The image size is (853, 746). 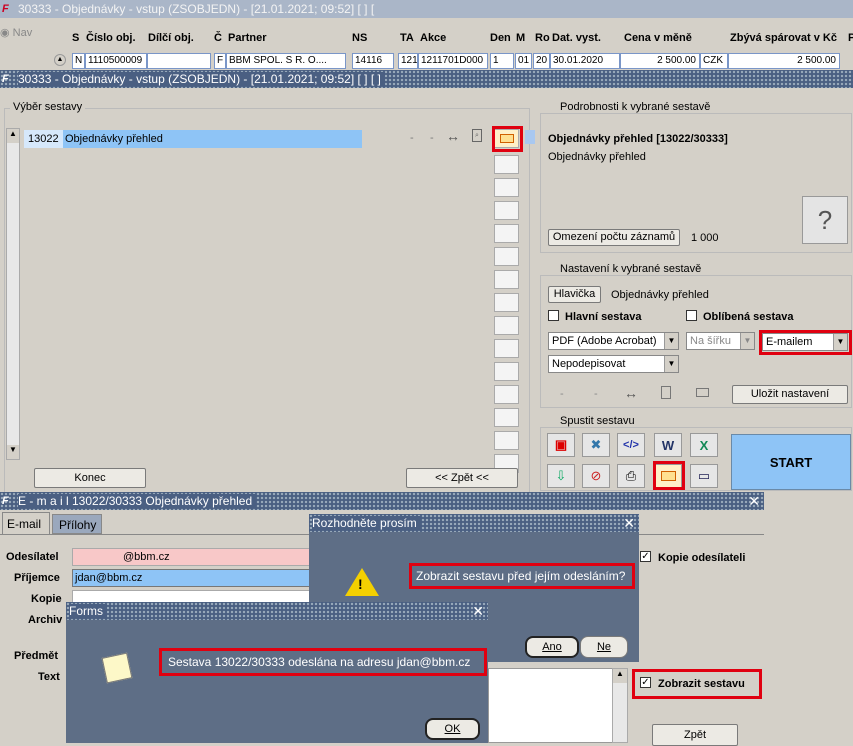 What do you see at coordinates (46, 599) in the screenshot?
I see `kopie-label: Kopie` at bounding box center [46, 599].